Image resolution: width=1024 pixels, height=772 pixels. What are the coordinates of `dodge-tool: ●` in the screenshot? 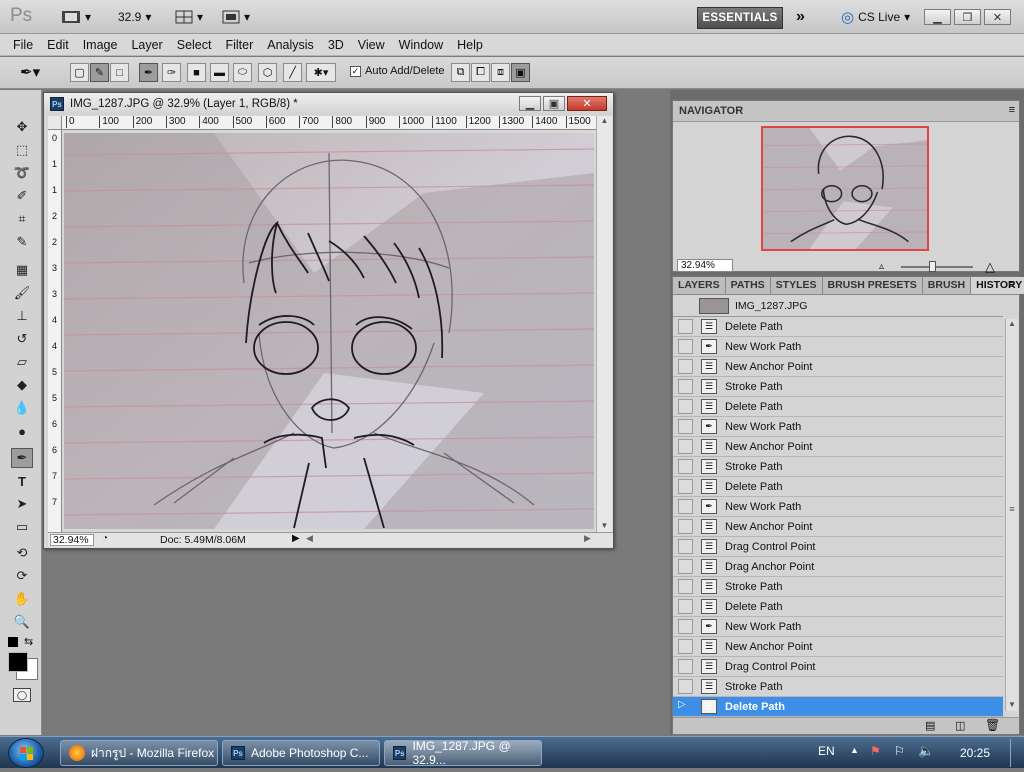 It's located at (22, 431).